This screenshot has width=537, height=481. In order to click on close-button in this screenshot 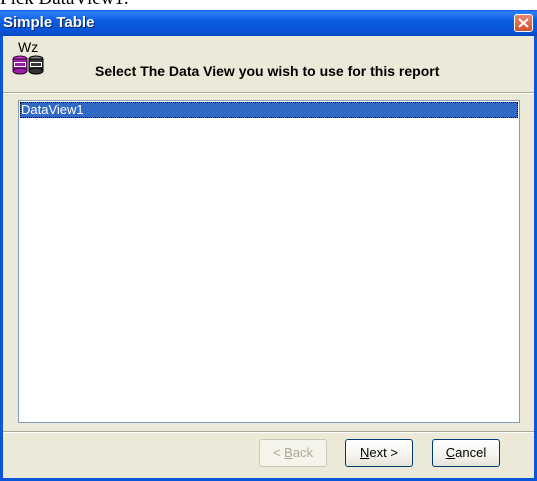, I will do `click(523, 23)`.